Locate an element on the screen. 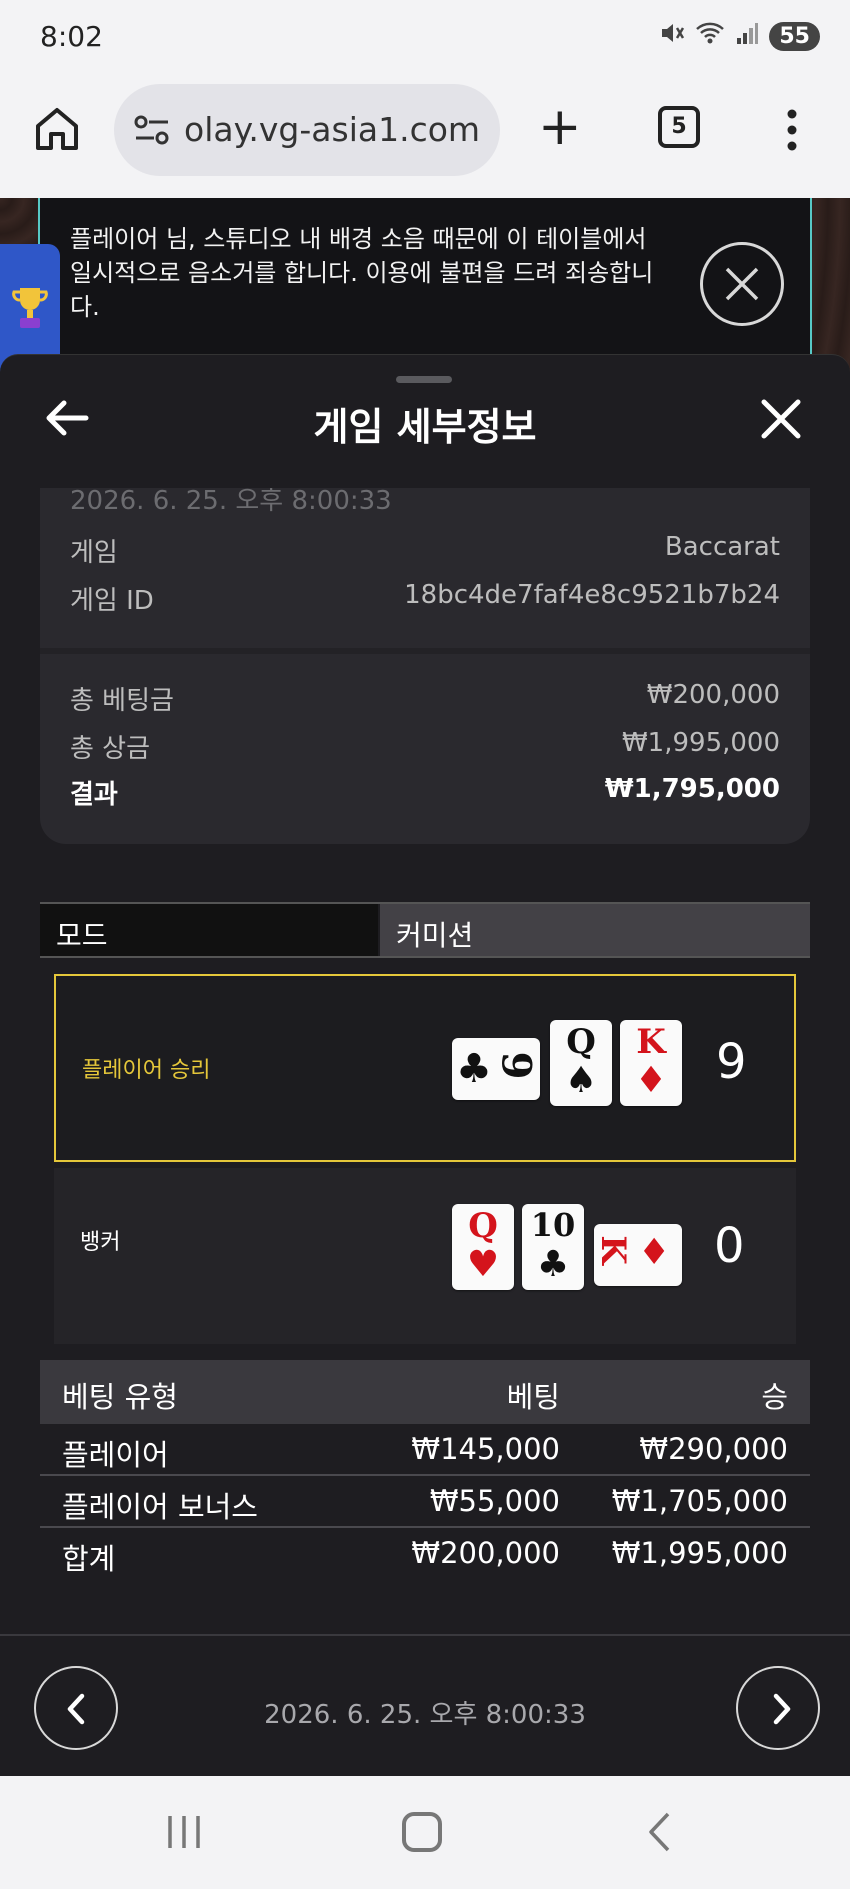  trophy-icon is located at coordinates (30, 310).